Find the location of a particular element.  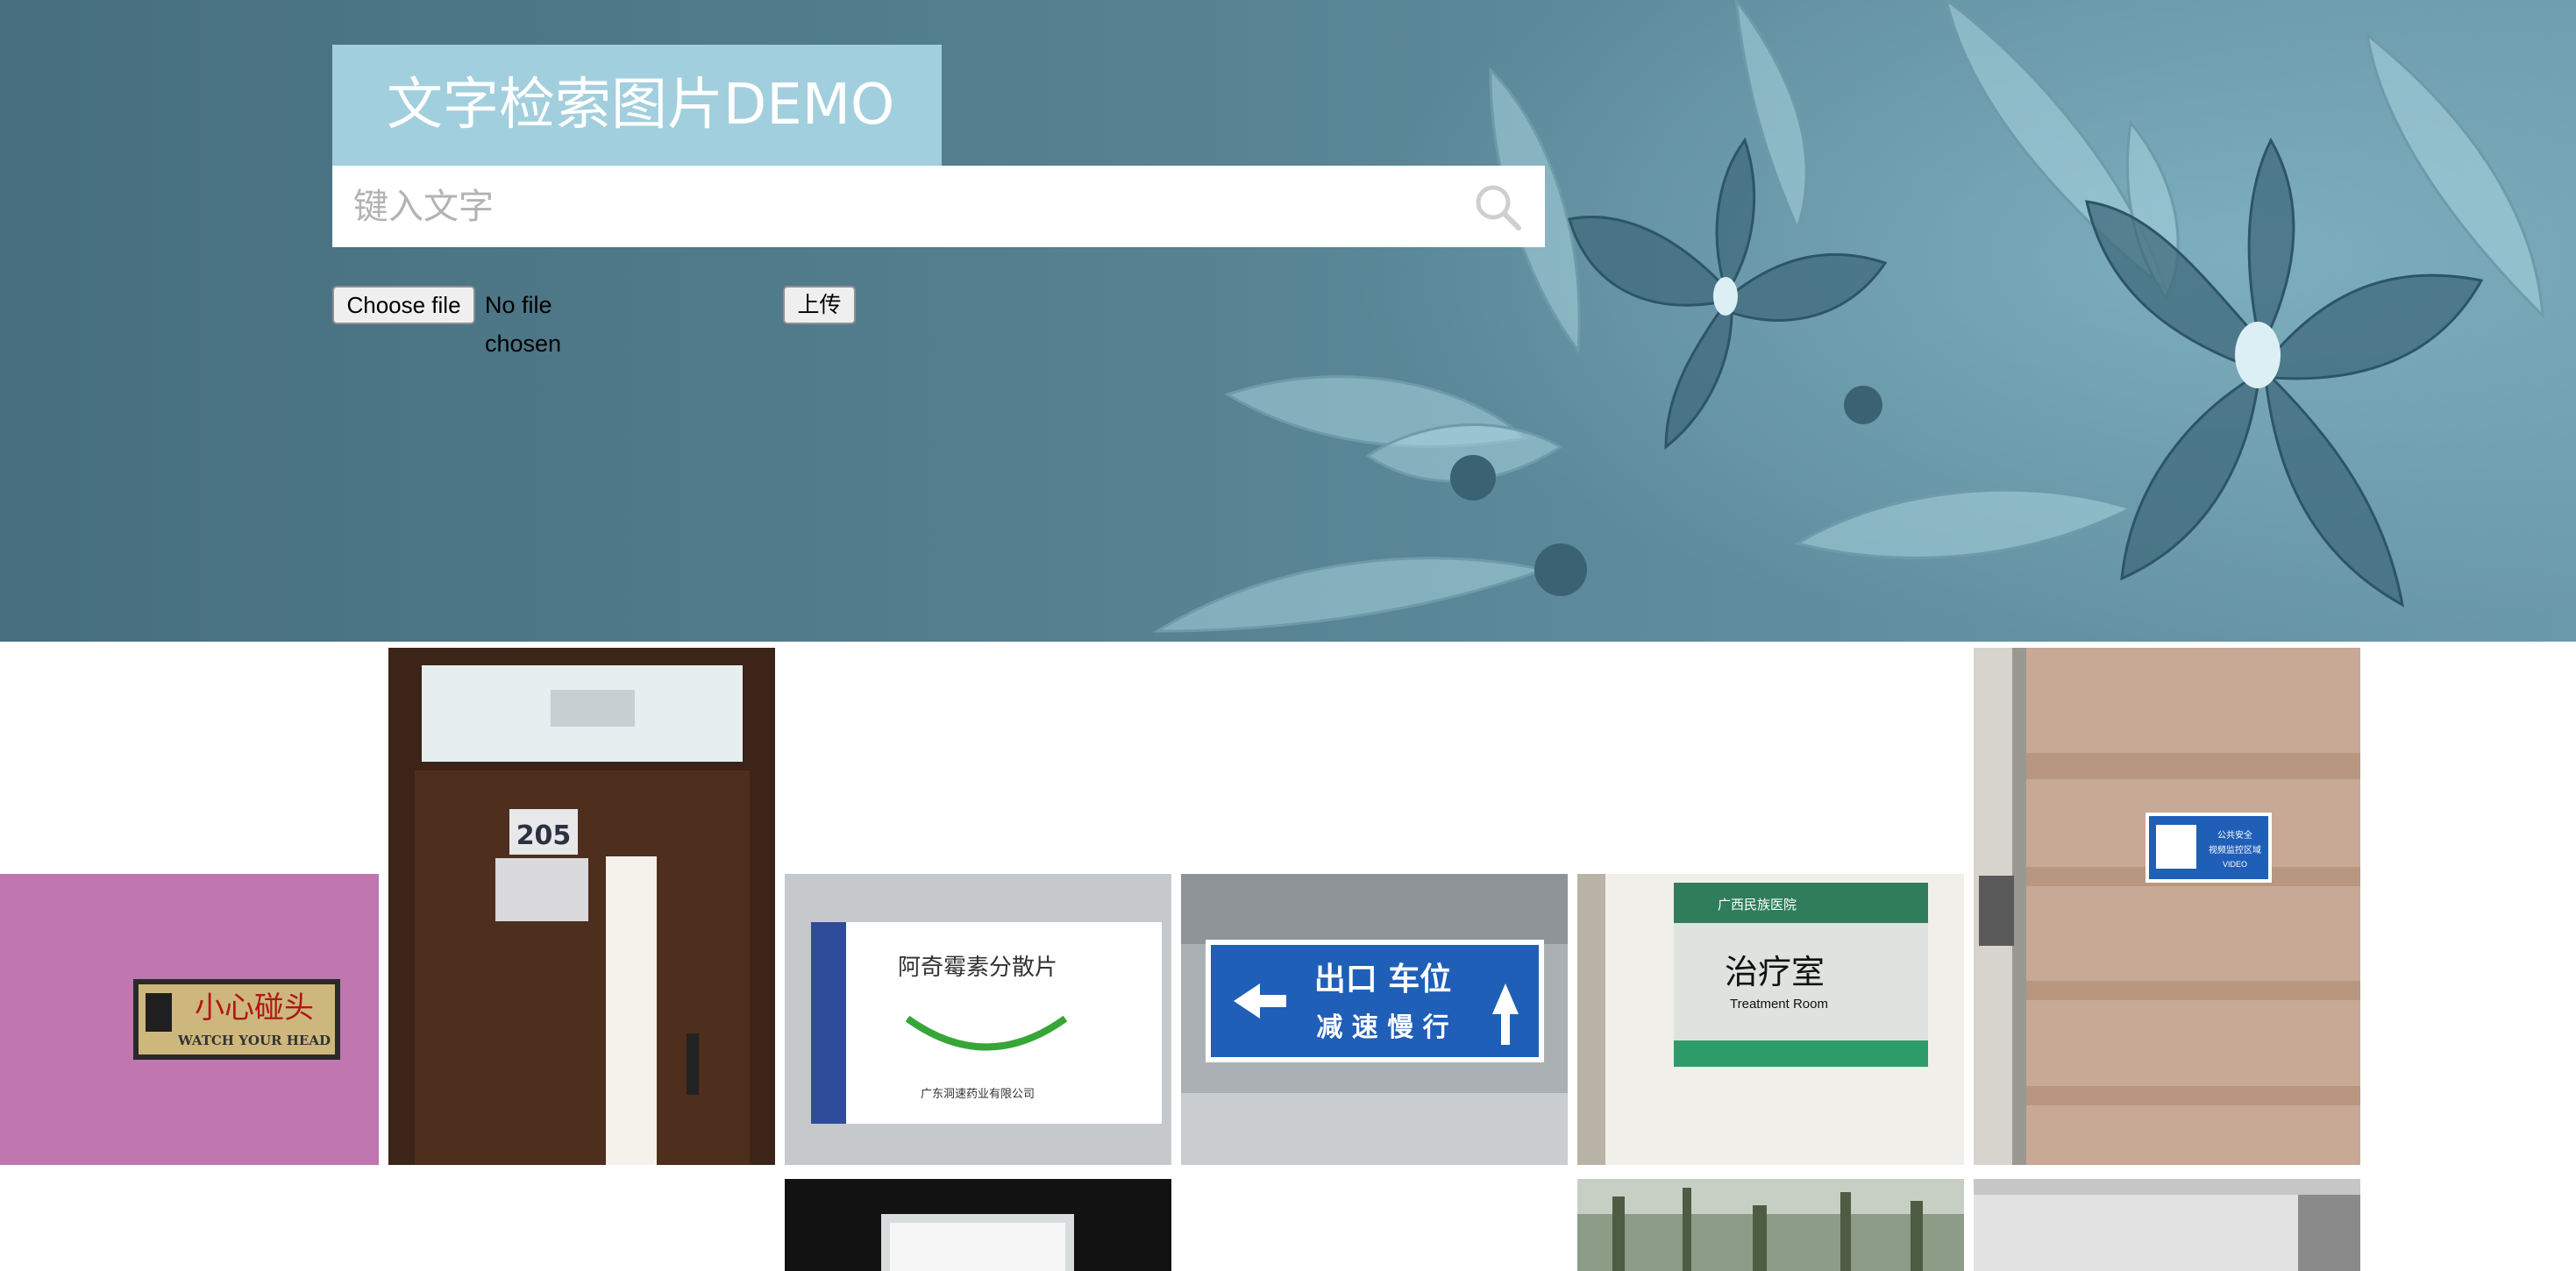

sign-text: 出口 车位 is located at coordinates (1383, 980).